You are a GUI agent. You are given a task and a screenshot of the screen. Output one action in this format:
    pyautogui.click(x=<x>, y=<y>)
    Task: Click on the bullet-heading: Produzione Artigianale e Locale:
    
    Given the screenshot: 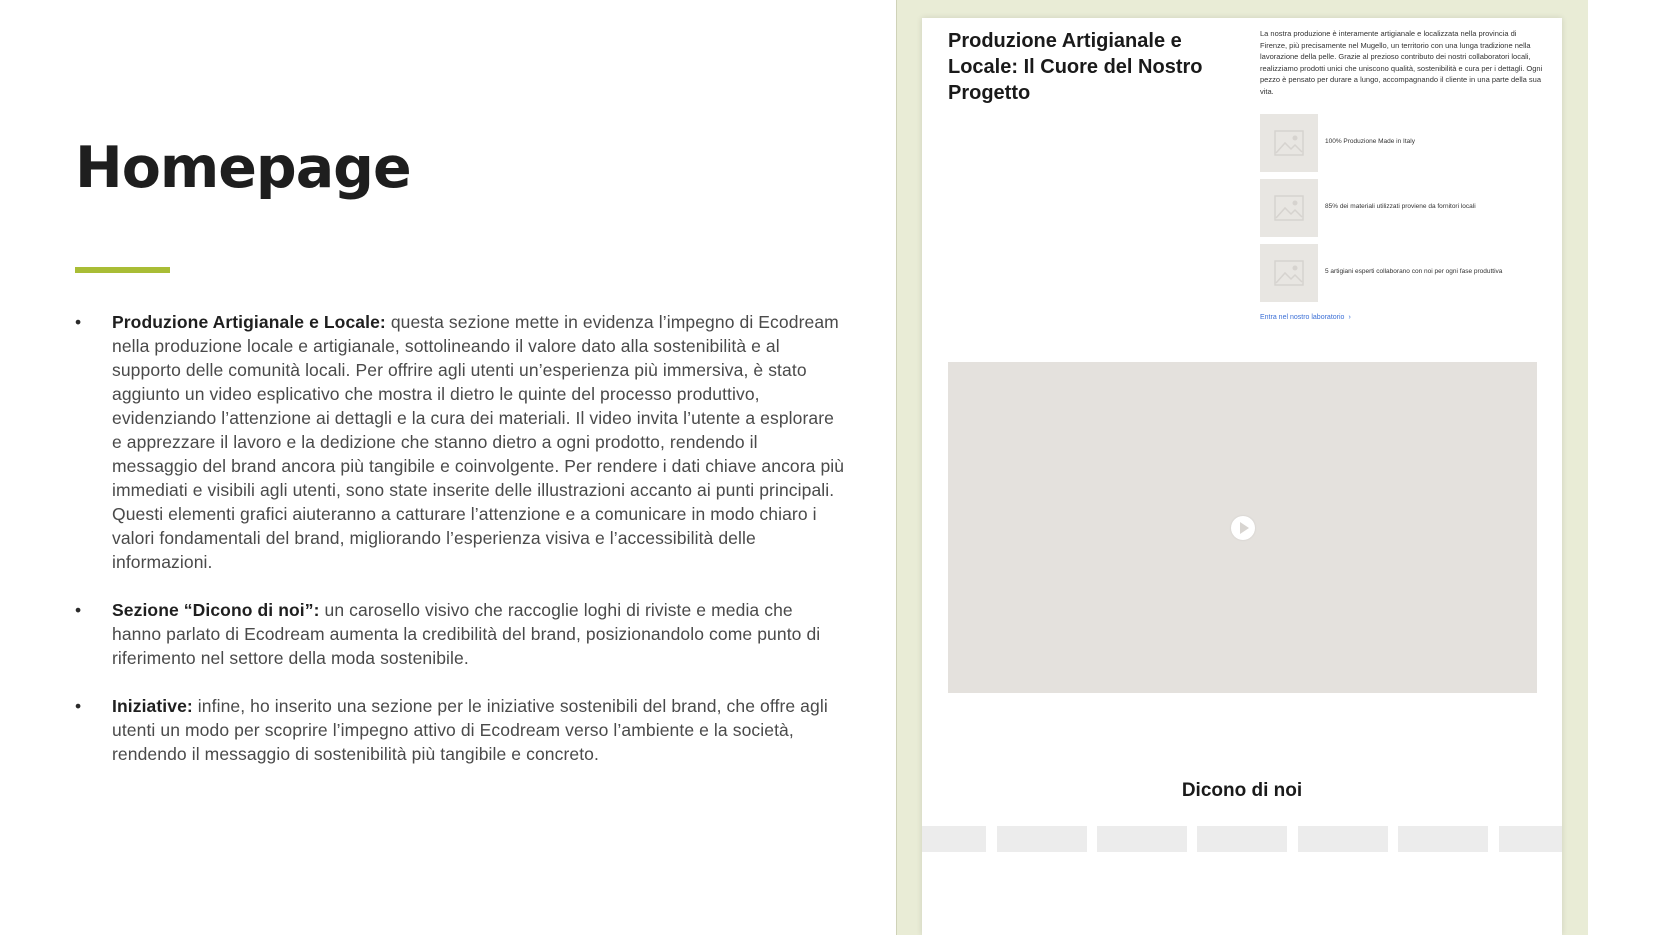 What is the action you would take?
    pyautogui.click(x=249, y=322)
    